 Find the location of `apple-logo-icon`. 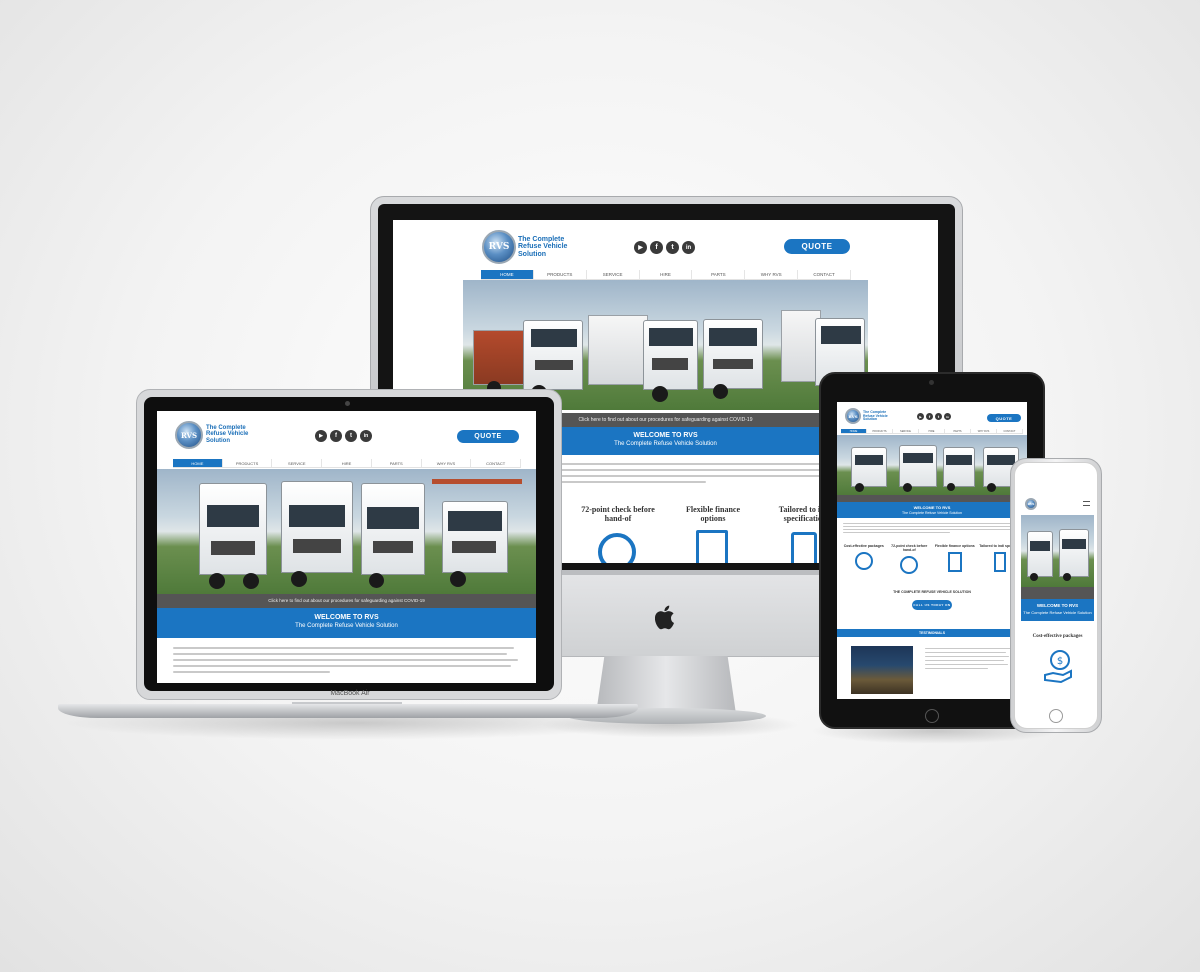

apple-logo-icon is located at coordinates (665, 618).